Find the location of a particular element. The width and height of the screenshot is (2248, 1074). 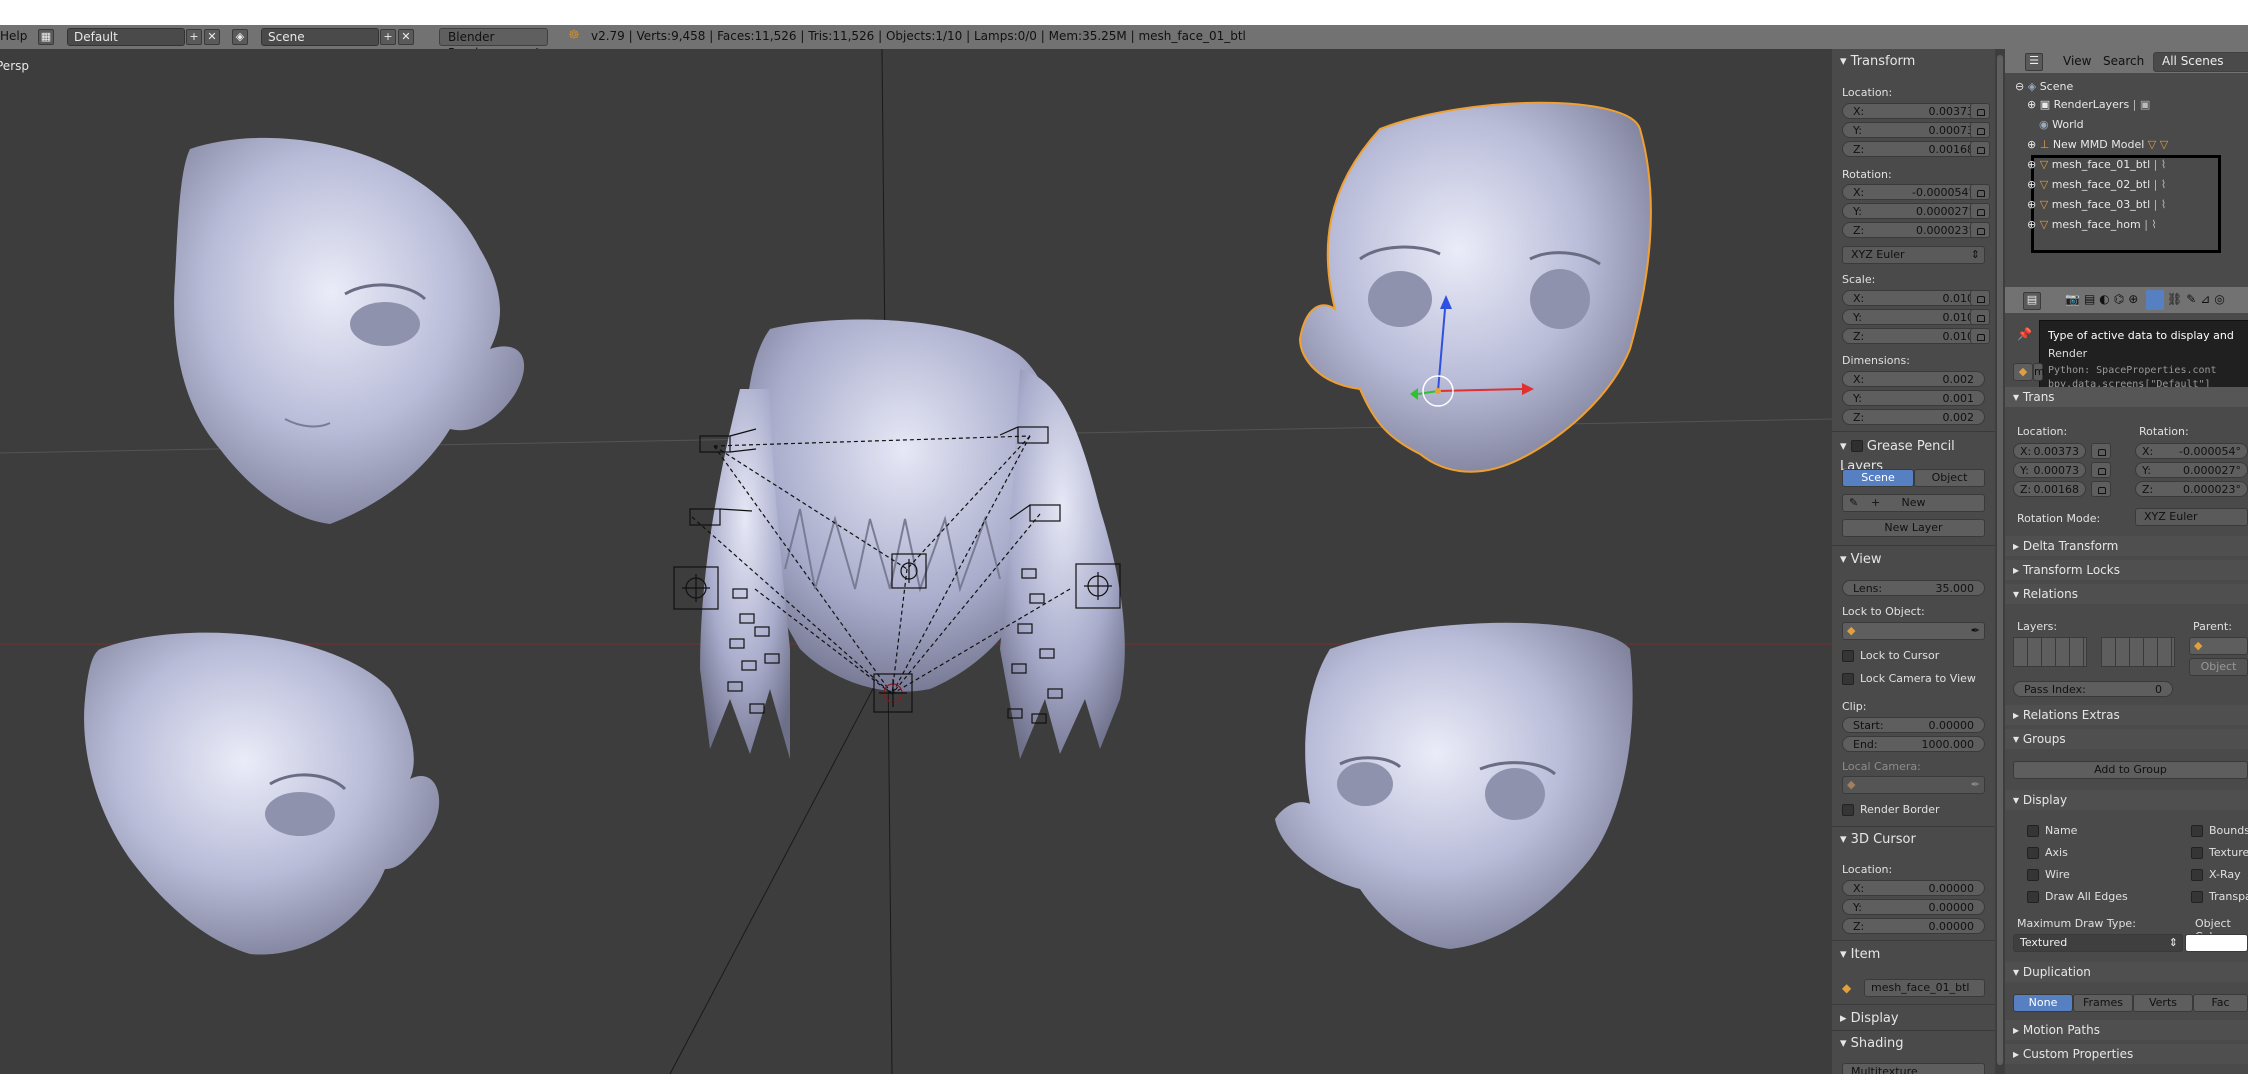

outliner-item-world: ◉ World is located at coordinates (2061, 125).